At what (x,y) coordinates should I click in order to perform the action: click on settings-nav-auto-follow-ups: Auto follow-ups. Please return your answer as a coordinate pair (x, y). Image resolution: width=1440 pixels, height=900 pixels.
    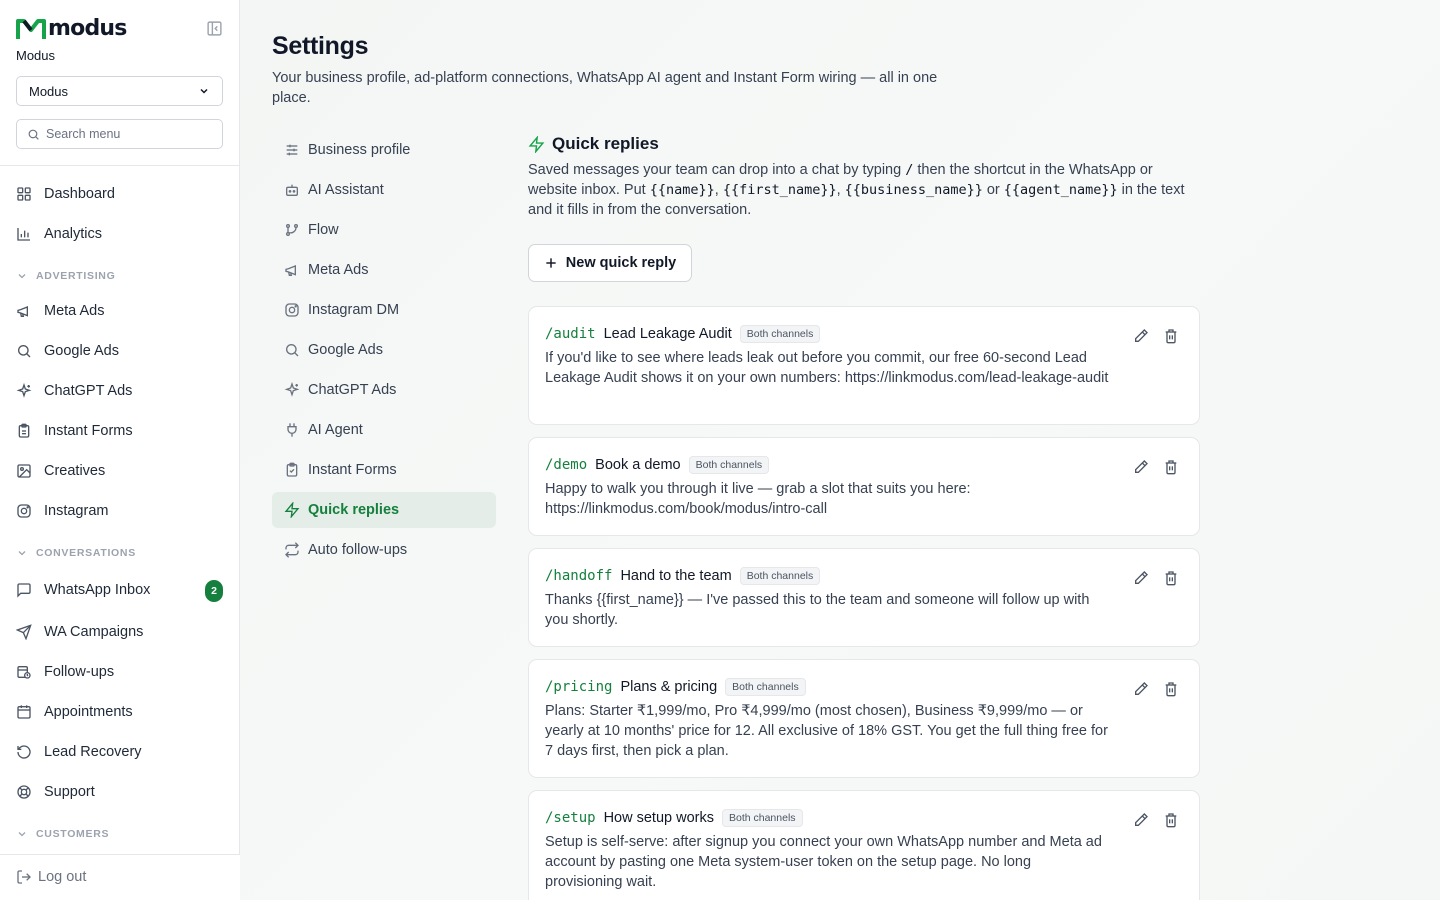
    Looking at the image, I should click on (384, 550).